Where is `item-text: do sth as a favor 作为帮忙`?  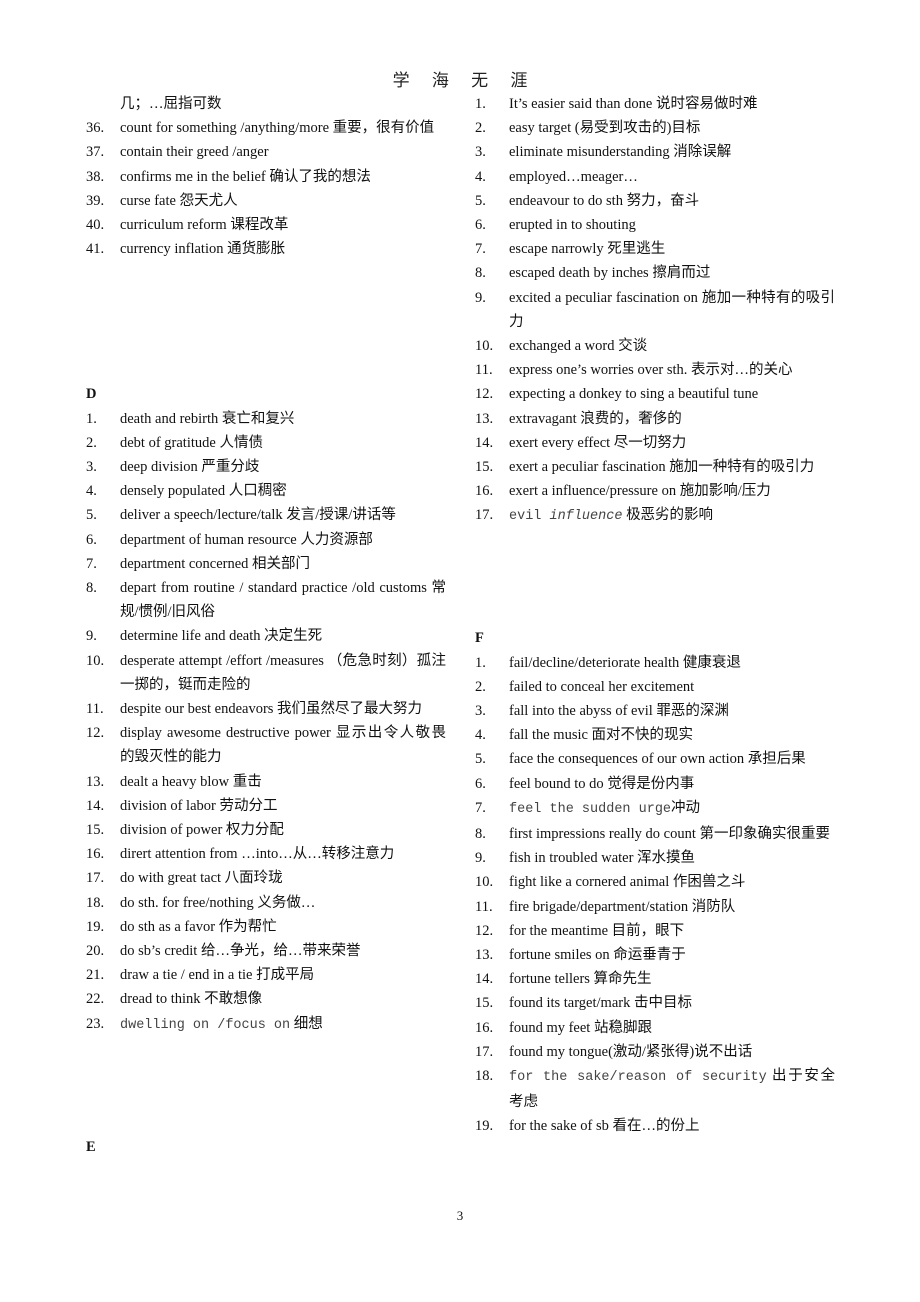 item-text: do sth as a favor 作为帮忙 is located at coordinates (283, 927).